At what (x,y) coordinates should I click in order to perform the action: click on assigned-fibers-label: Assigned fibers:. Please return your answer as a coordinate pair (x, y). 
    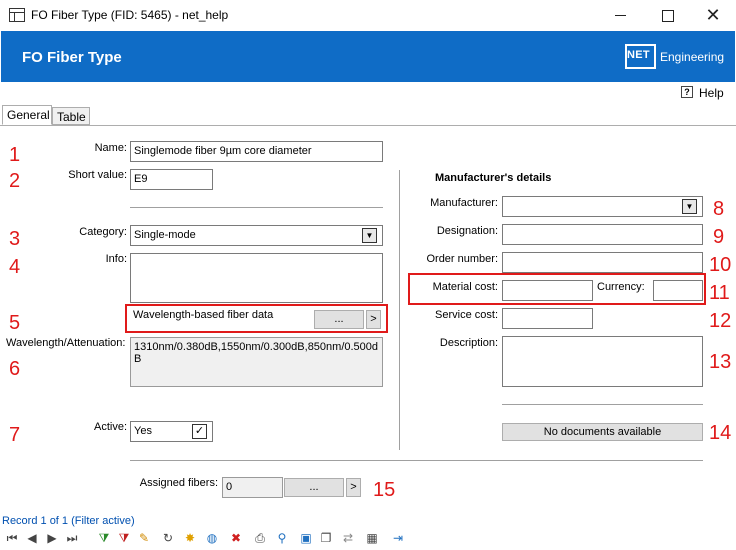
    Looking at the image, I should click on (178, 483).